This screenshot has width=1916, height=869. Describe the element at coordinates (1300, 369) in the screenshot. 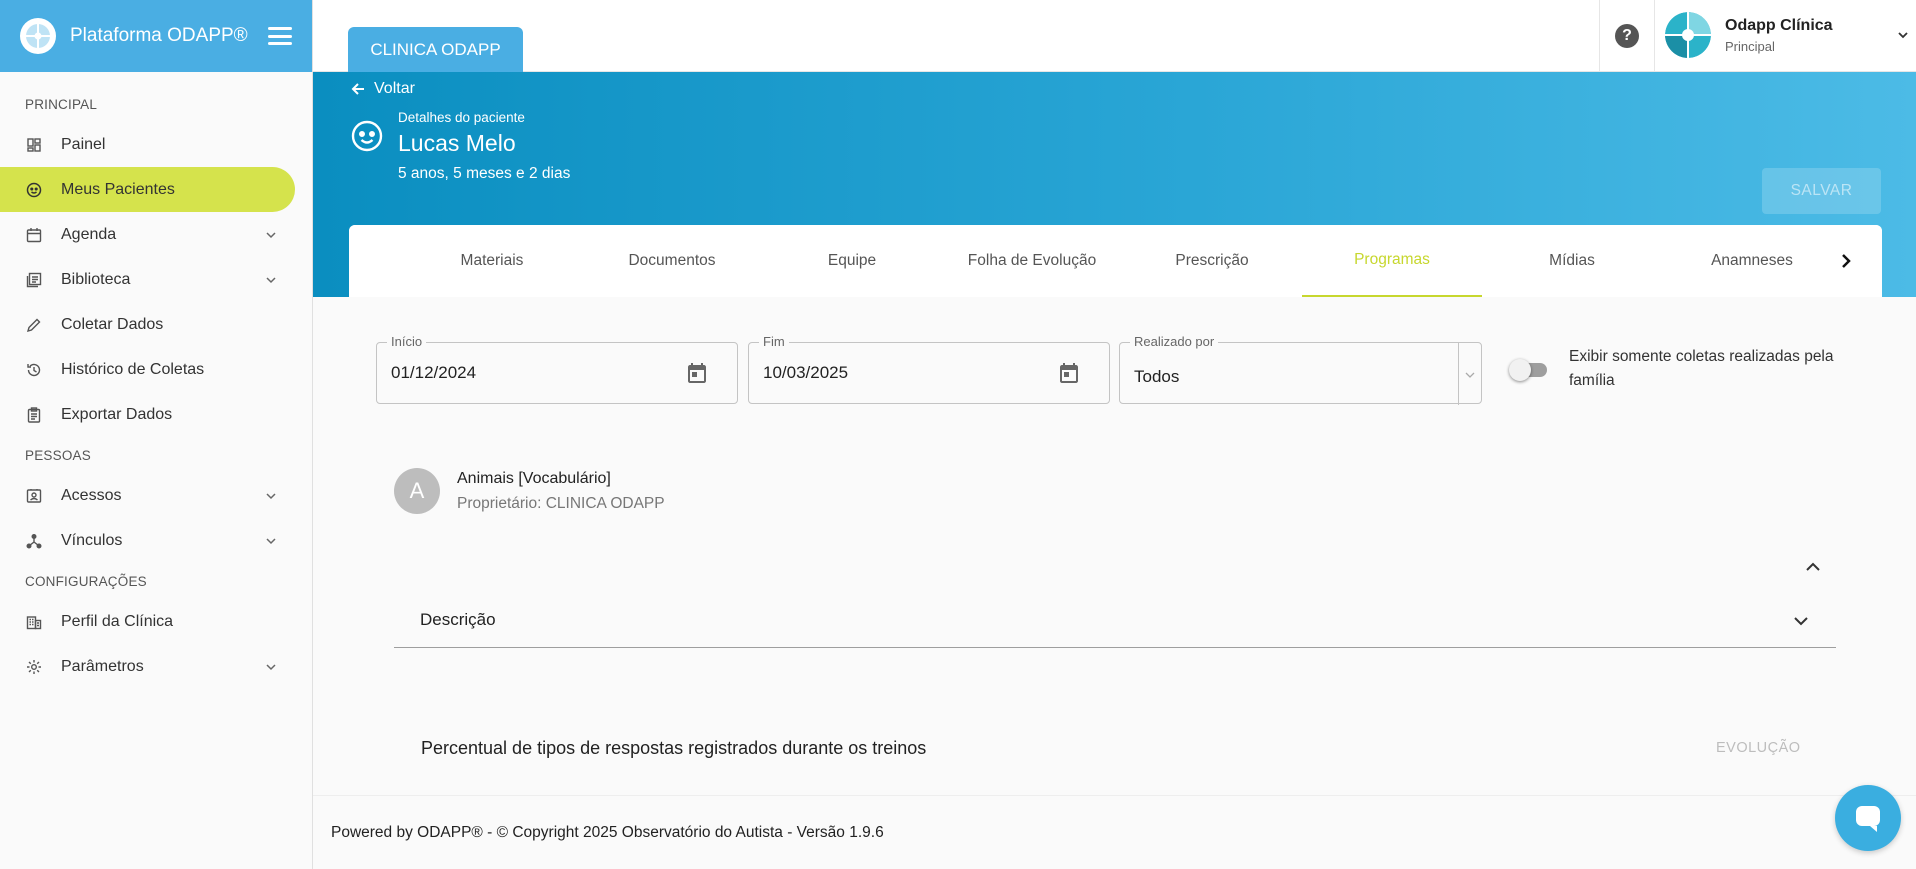

I see `performed-by-select: Realizado por Todos` at that location.